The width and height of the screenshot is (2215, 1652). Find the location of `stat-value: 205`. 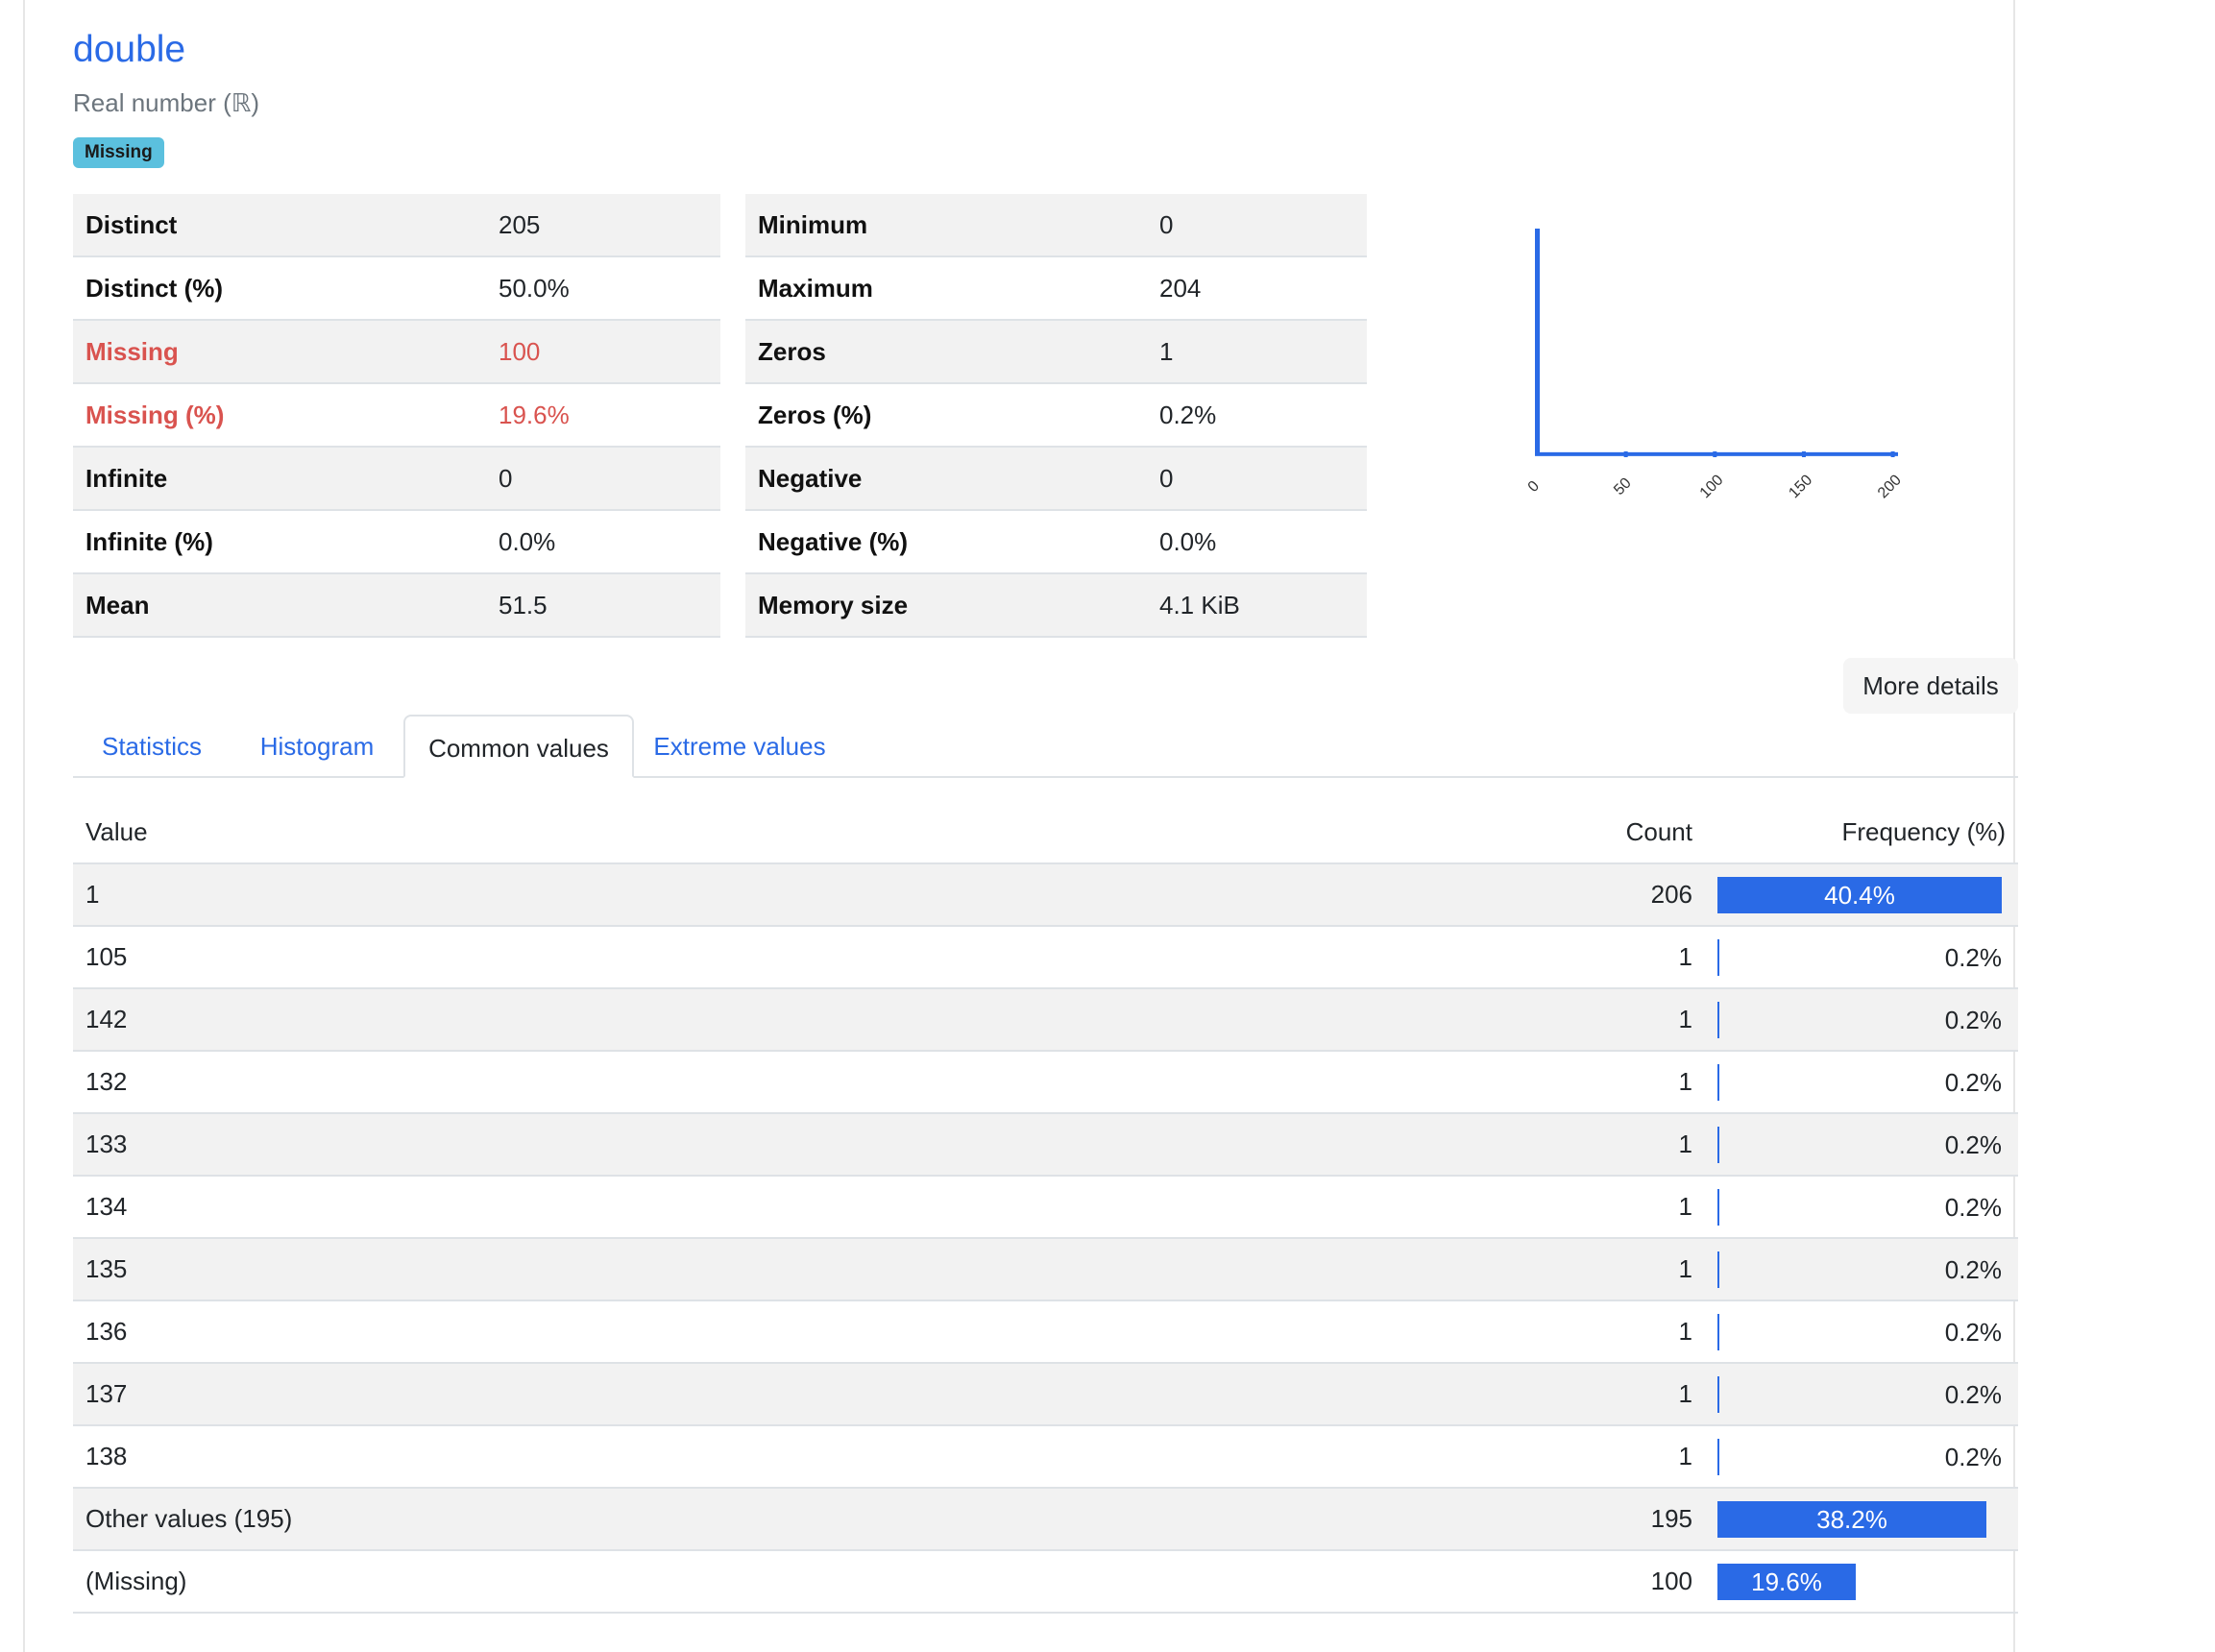

stat-value: 205 is located at coordinates (603, 225).